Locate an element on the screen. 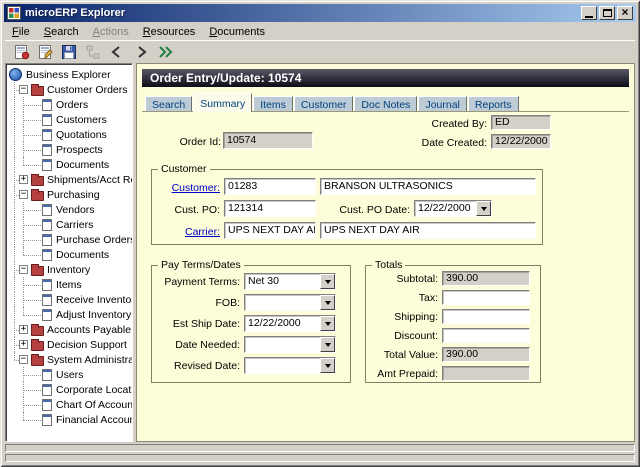 This screenshot has height=467, width=640. tree-guide is located at coordinates (14, 314).